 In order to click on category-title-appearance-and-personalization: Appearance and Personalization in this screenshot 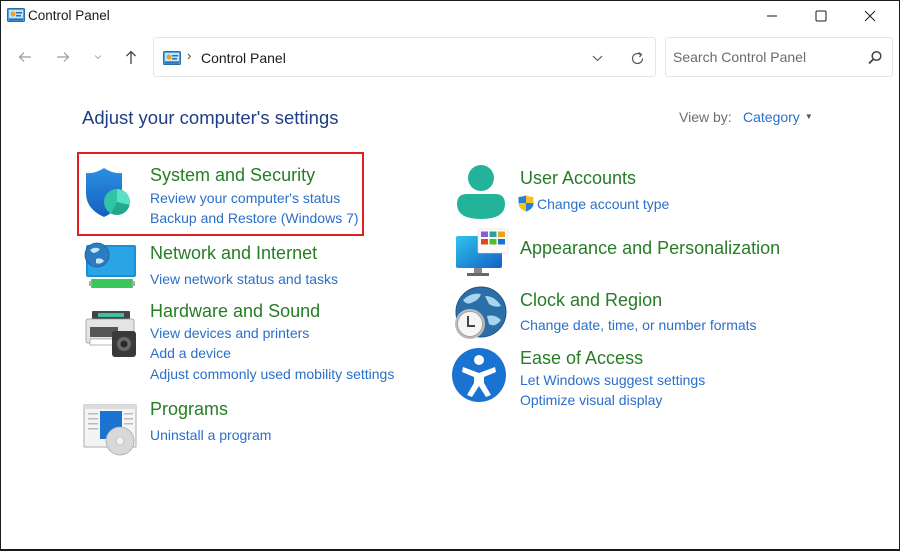, I will do `click(650, 248)`.